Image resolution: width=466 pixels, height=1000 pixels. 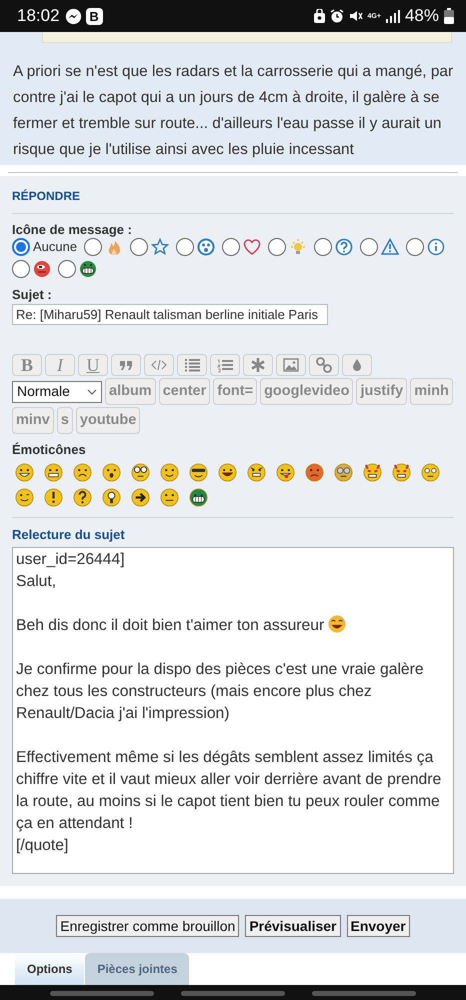 I want to click on quote-button, so click(x=126, y=365).